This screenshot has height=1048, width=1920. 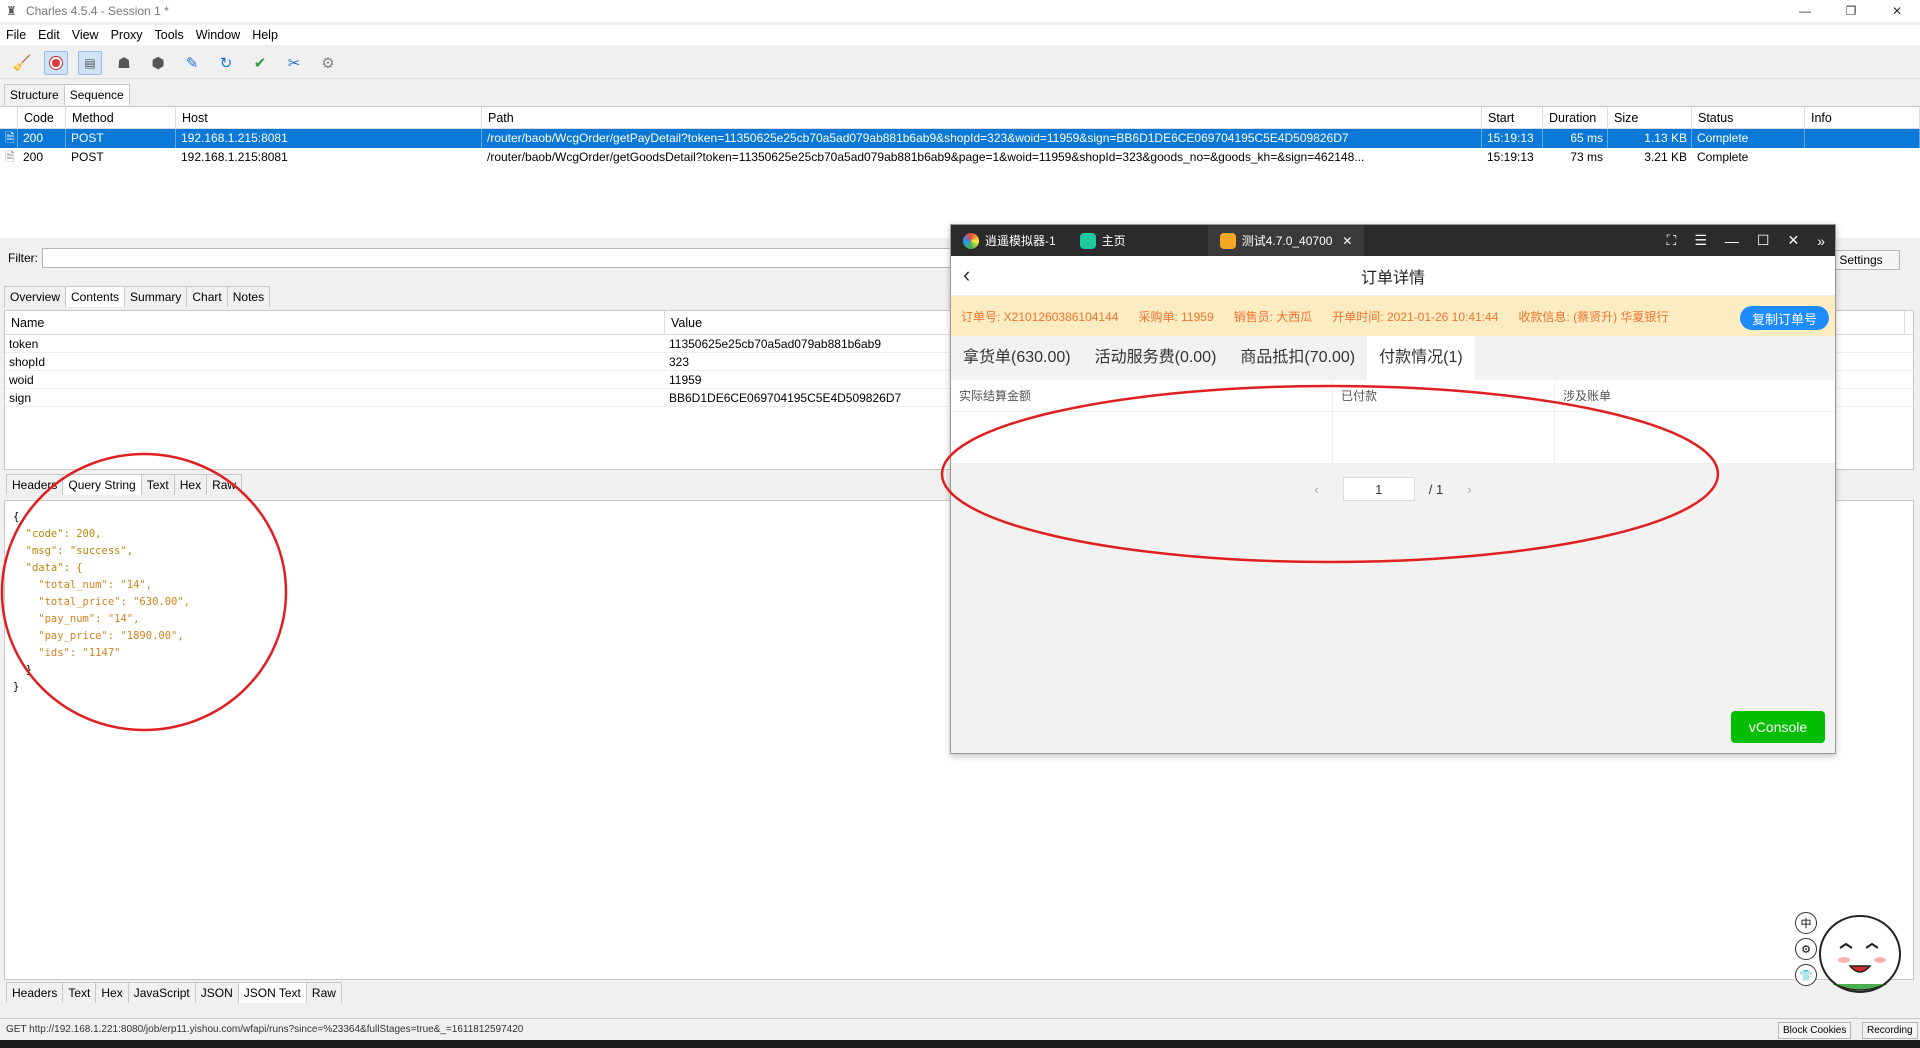 What do you see at coordinates (1860, 954) in the screenshot?
I see `cartoon-sticker-icon` at bounding box center [1860, 954].